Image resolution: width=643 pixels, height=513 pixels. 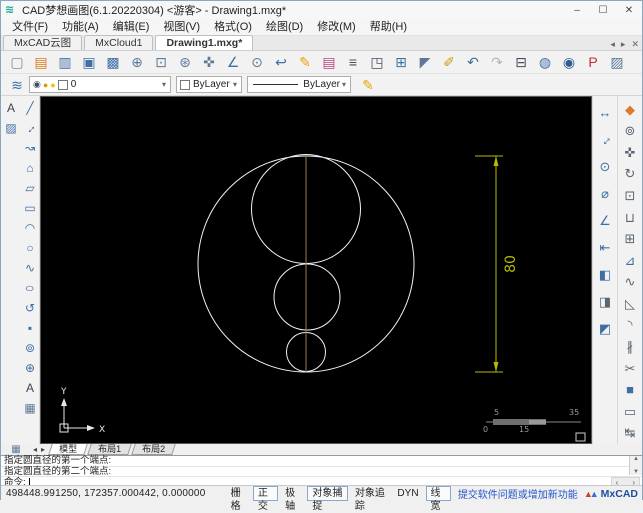 What do you see at coordinates (605, 139) in the screenshot?
I see `aligned-dim-button: ↔` at bounding box center [605, 139].